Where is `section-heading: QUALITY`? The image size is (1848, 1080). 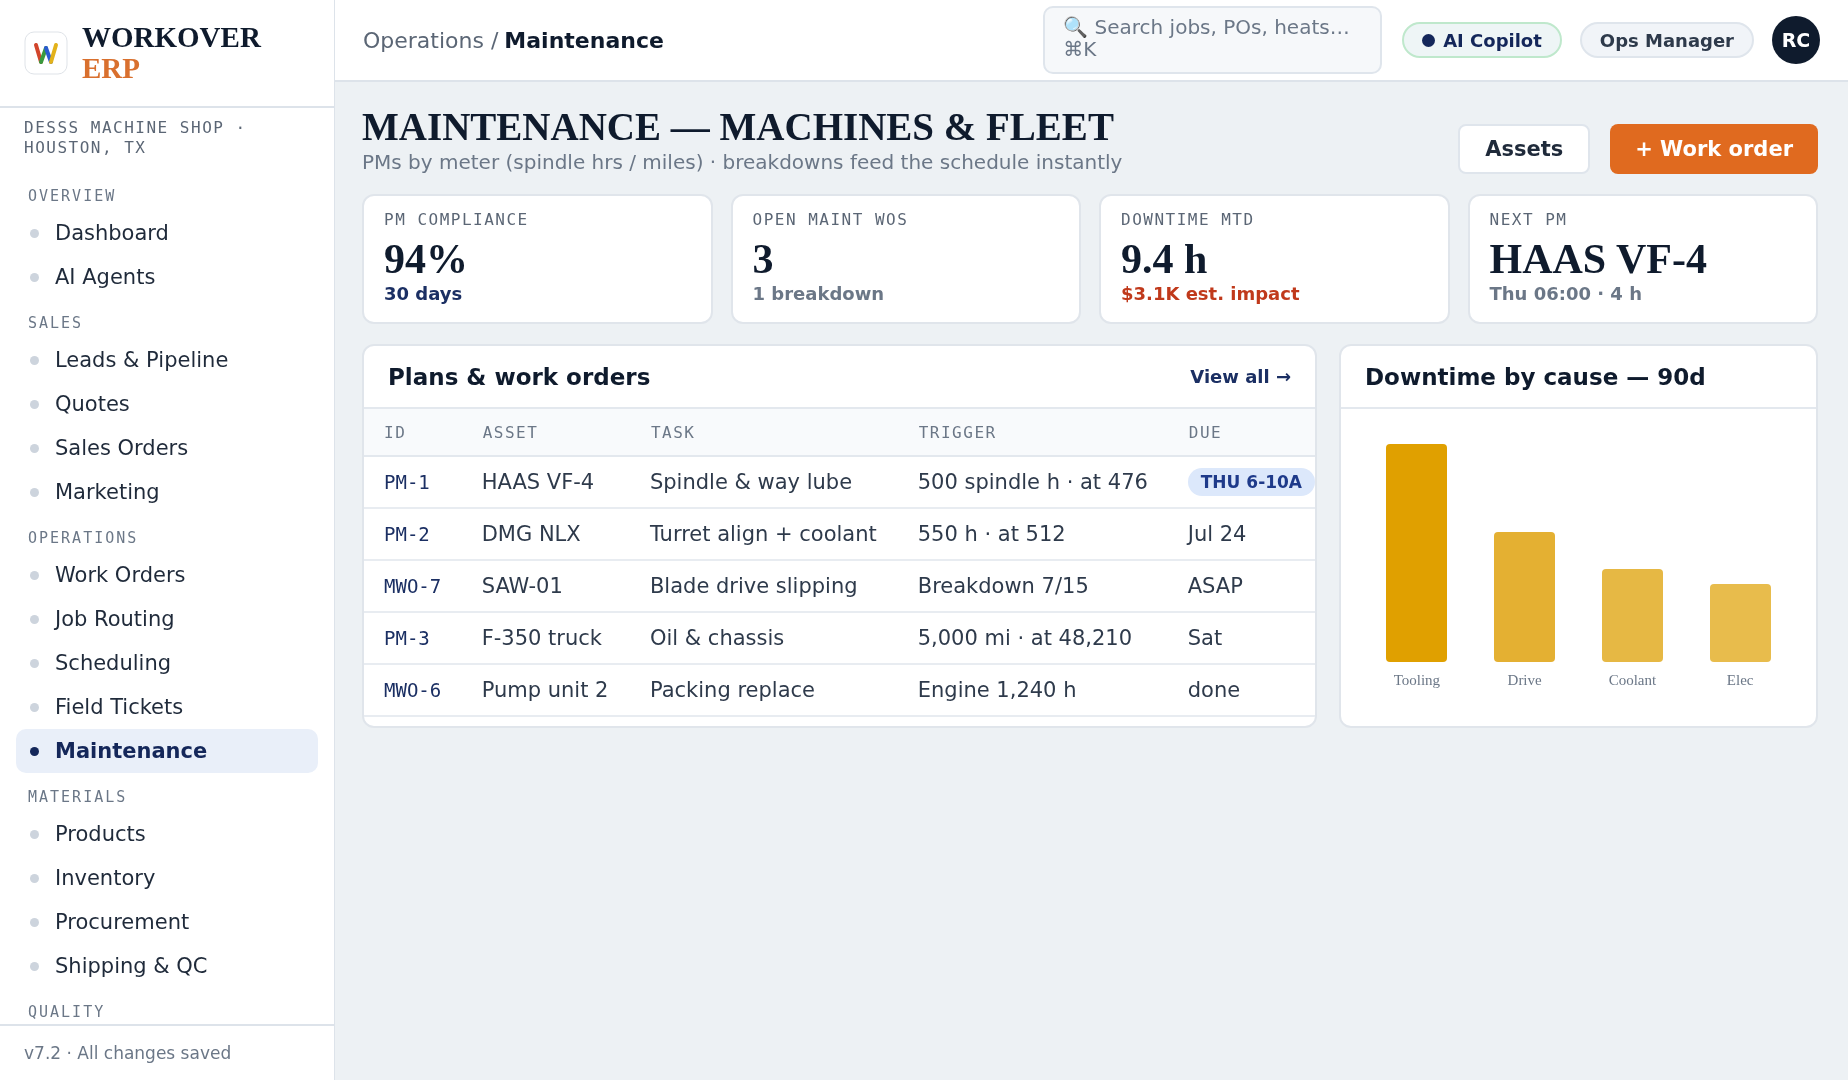 section-heading: QUALITY is located at coordinates (67, 1012).